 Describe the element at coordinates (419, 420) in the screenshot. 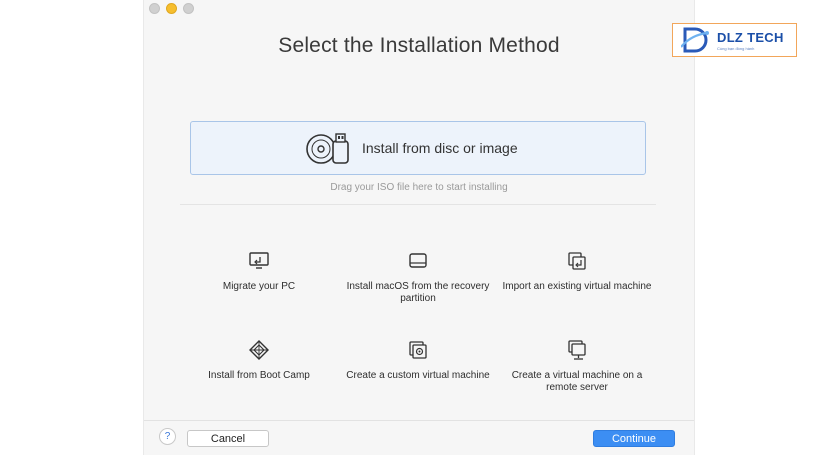

I see `footer-divider` at that location.